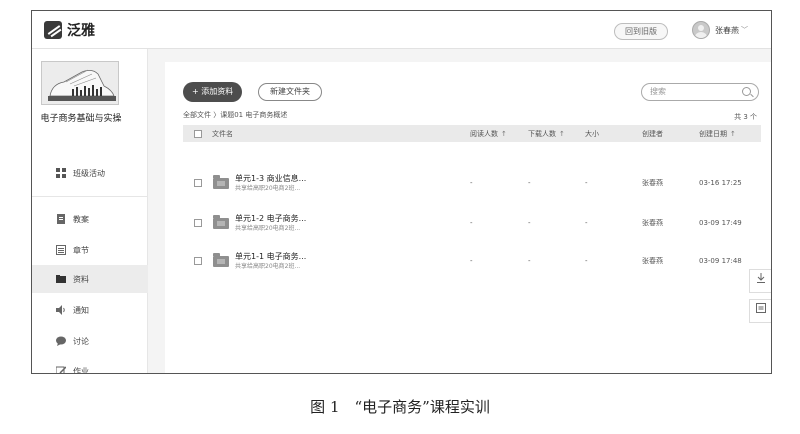 Image resolution: width=800 pixels, height=434 pixels. I want to click on header-name: 文件名, so click(222, 133).